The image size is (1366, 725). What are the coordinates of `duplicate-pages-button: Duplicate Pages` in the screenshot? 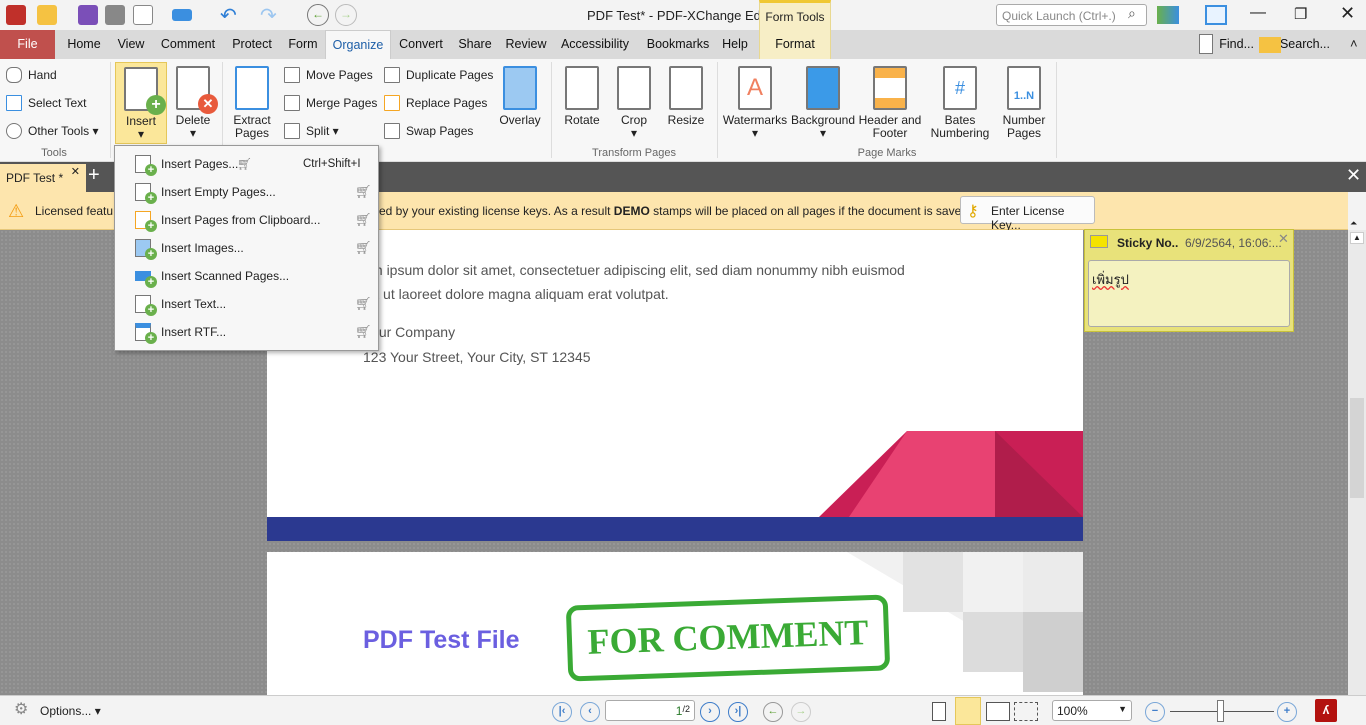 It's located at (437, 75).